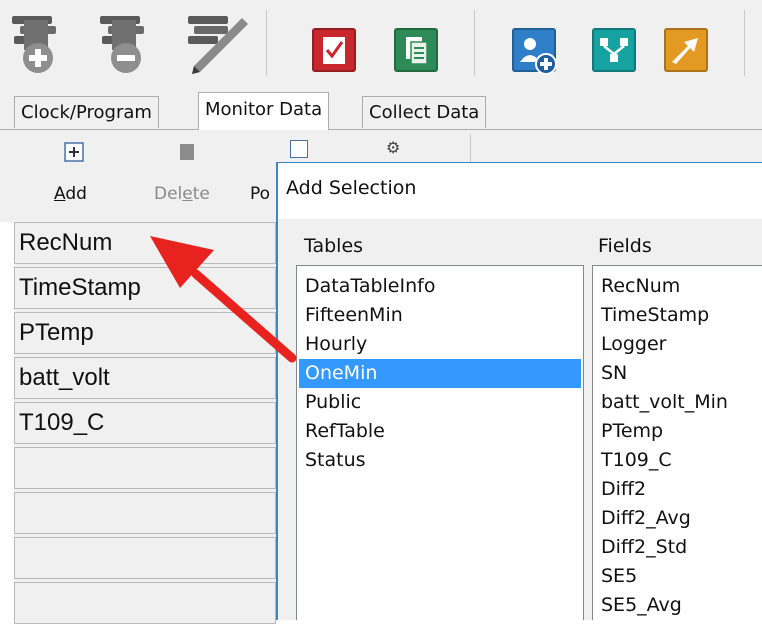 The image size is (762, 624). Describe the element at coordinates (86, 112) in the screenshot. I see `tab-clock-program: Clock/Program` at that location.